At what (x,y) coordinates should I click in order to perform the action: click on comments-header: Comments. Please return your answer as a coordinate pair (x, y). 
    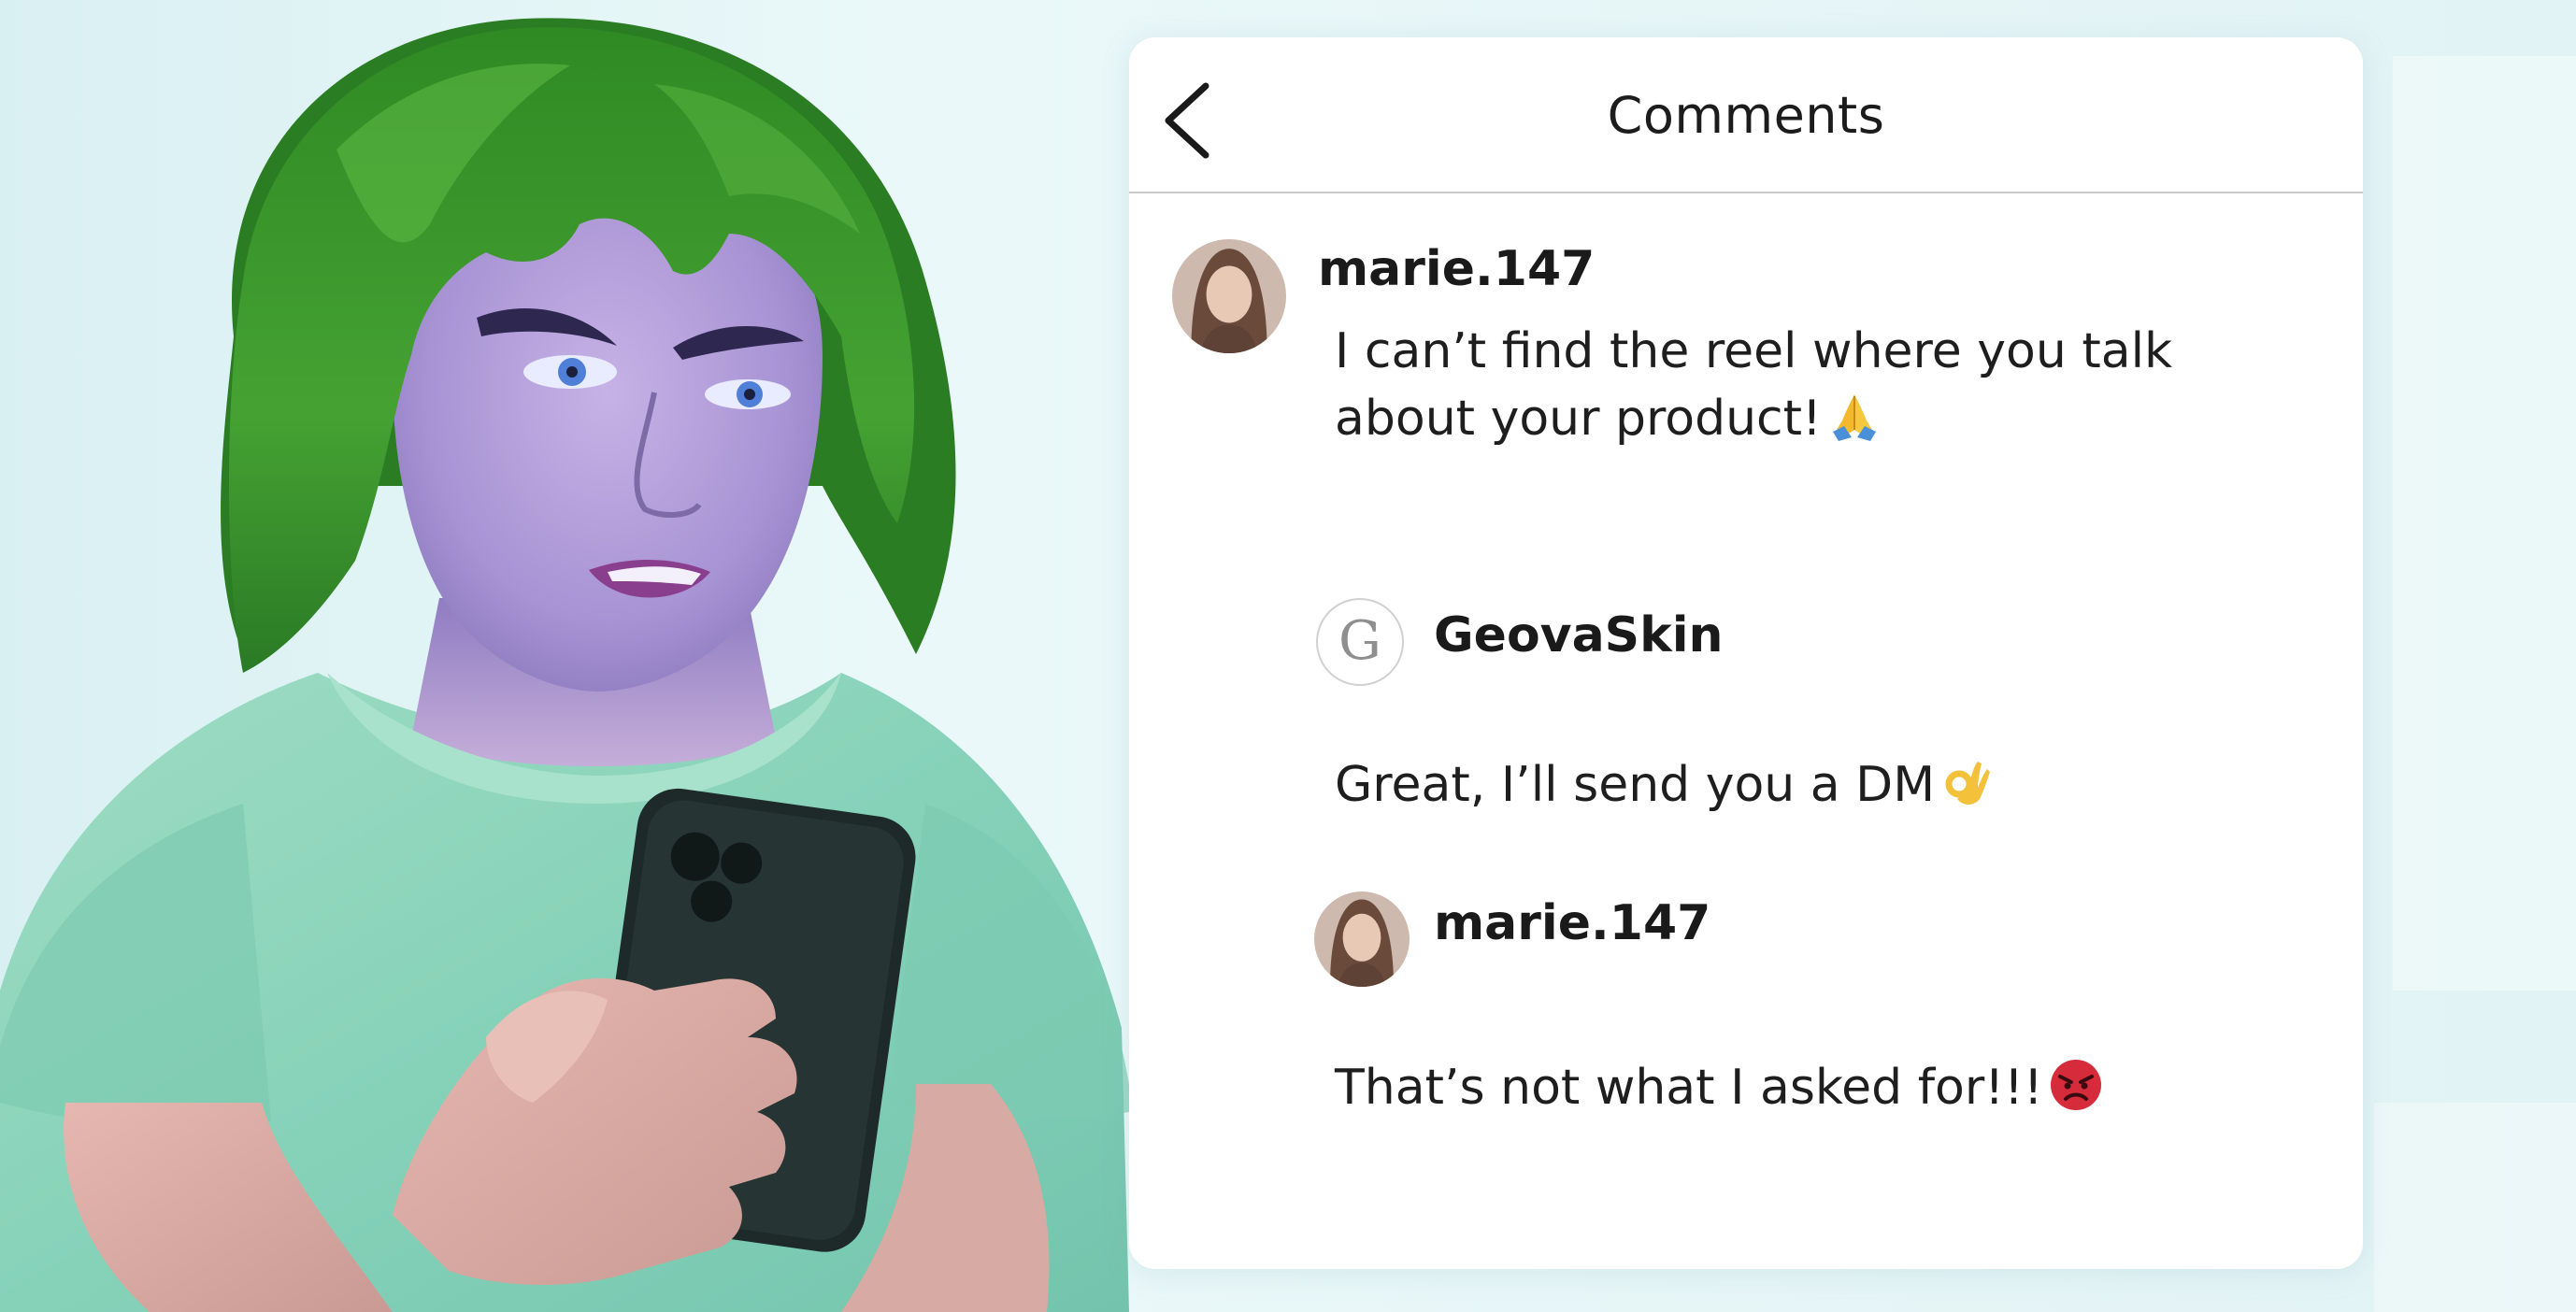
    Looking at the image, I should click on (1746, 115).